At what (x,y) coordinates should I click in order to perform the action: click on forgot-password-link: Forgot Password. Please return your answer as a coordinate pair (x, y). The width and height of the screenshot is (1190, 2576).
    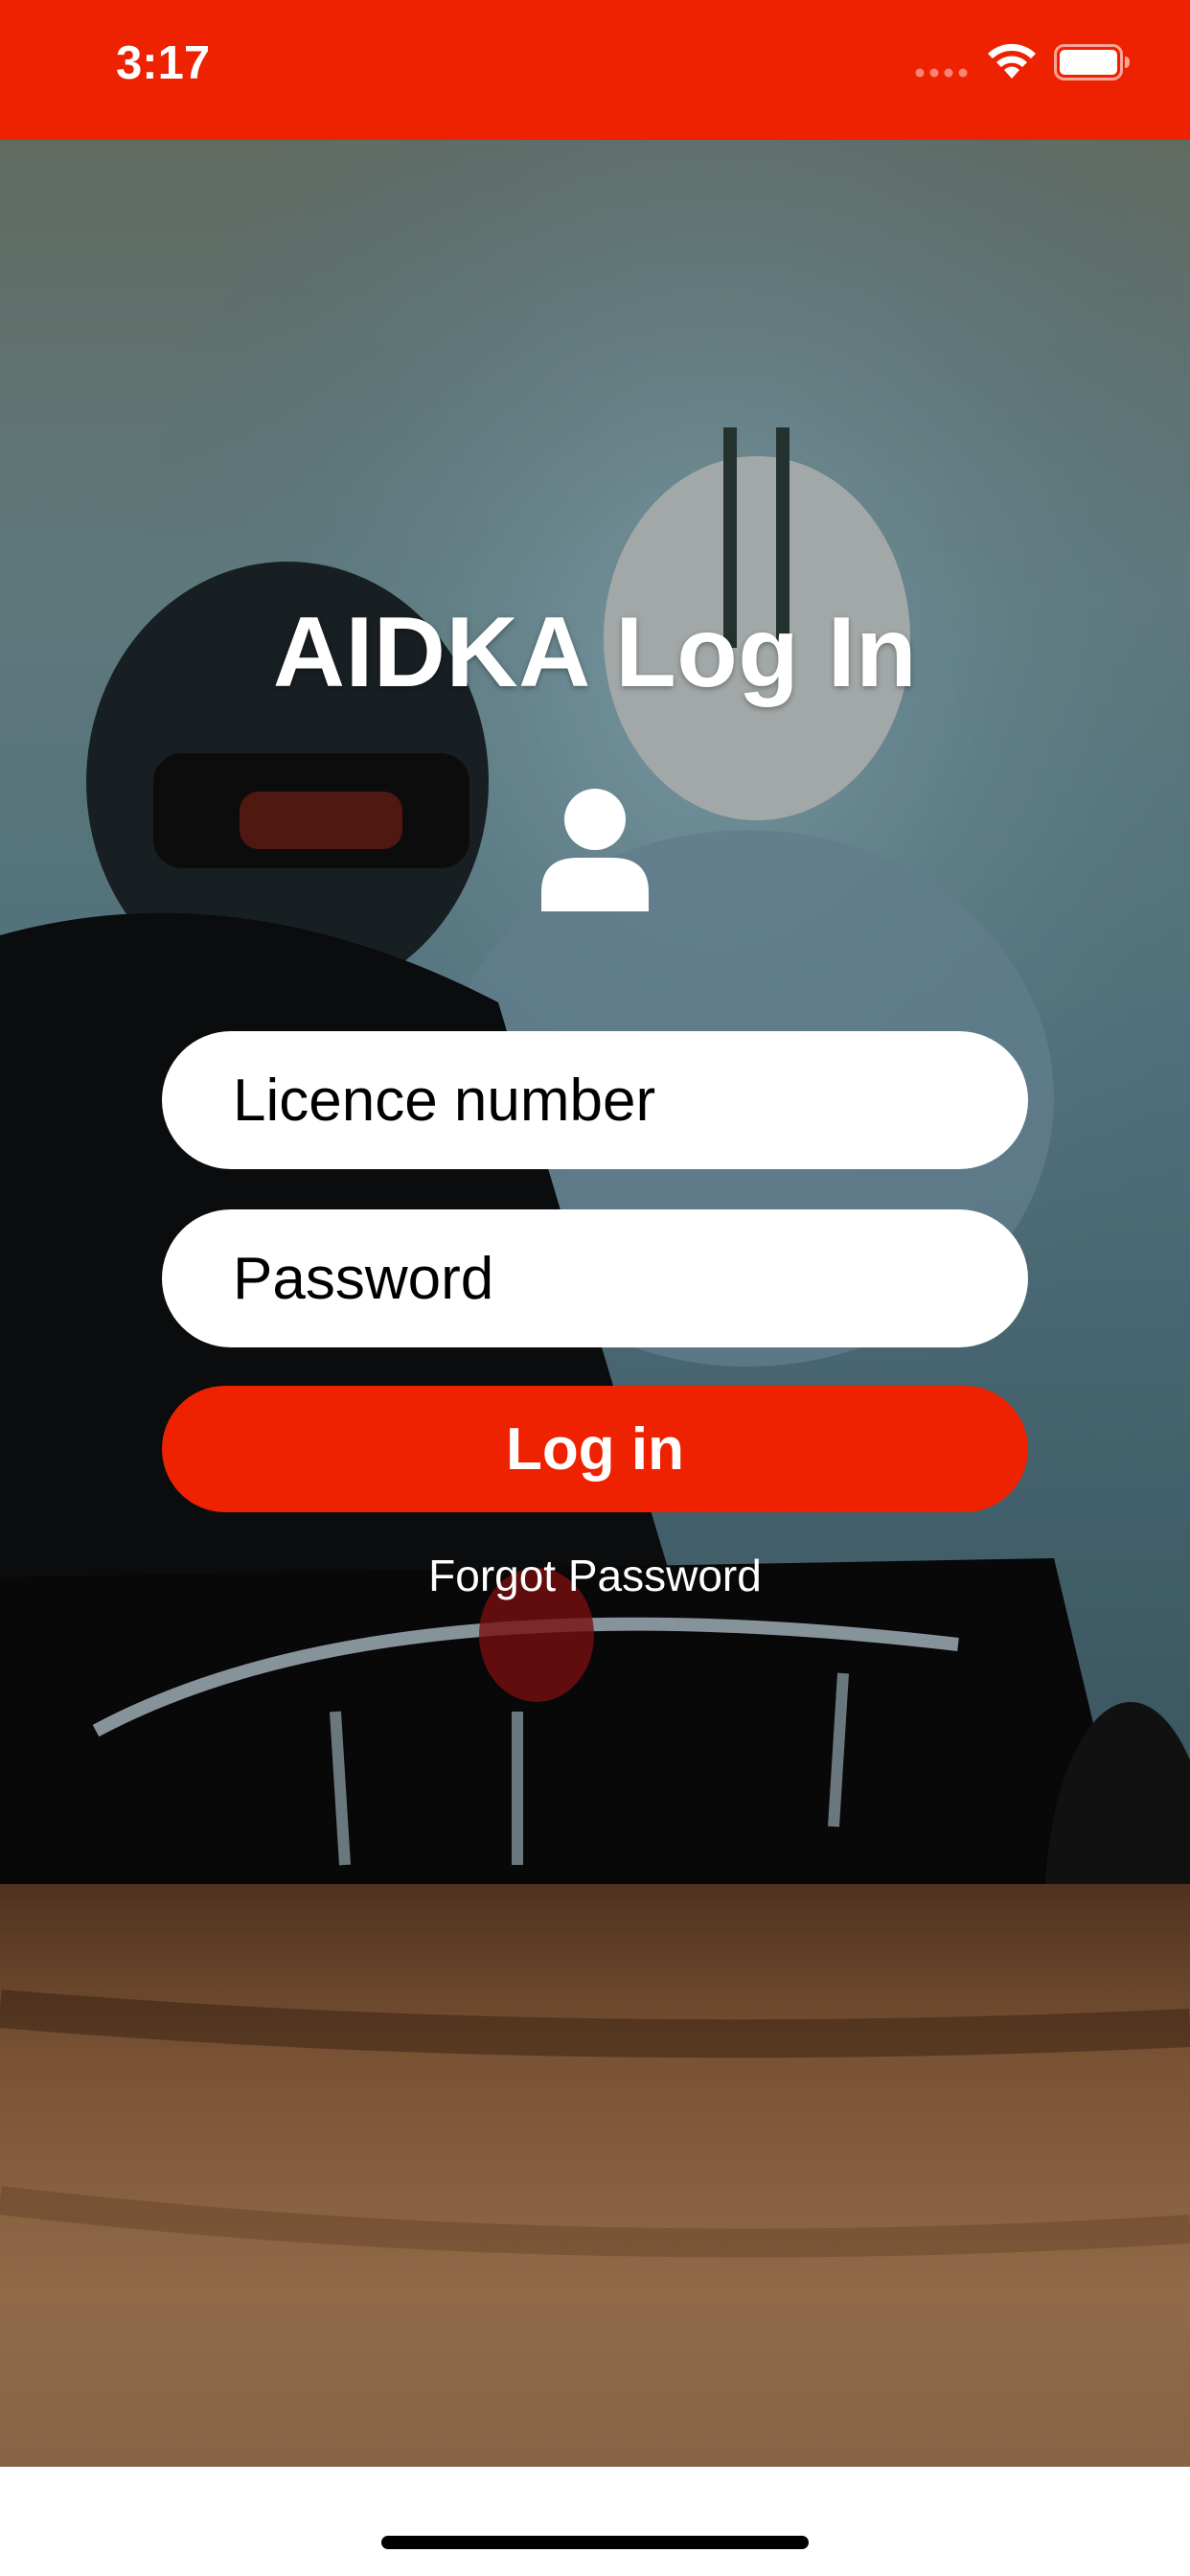
    Looking at the image, I should click on (595, 1575).